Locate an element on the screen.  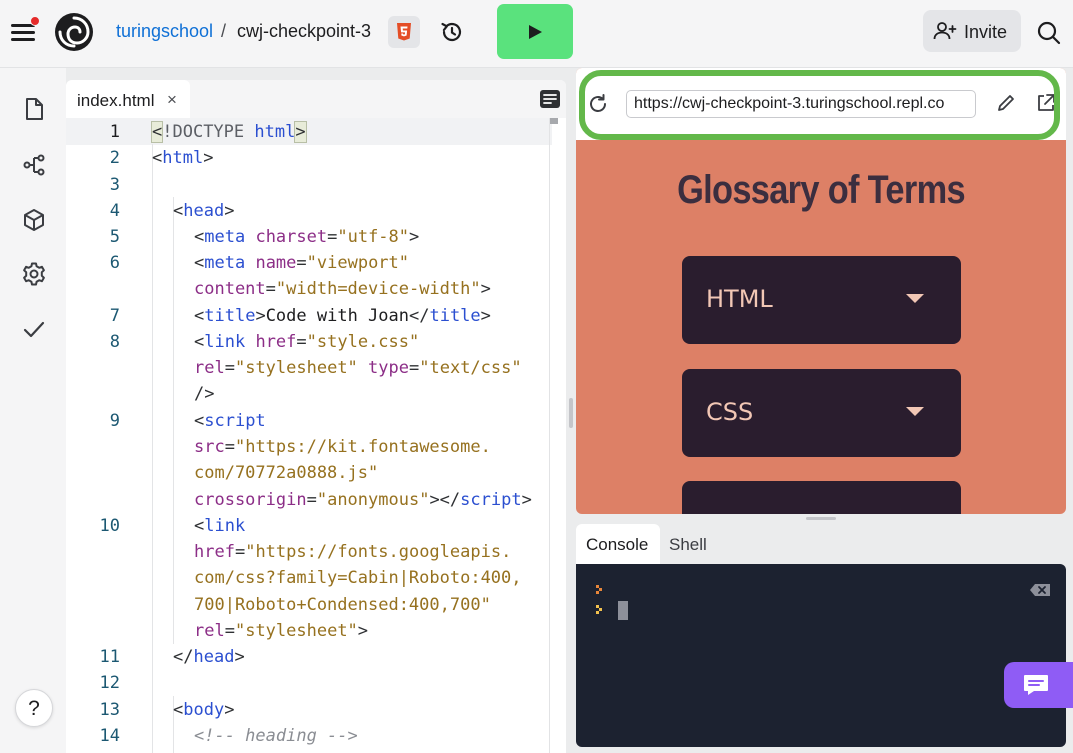
line-number: 8 is located at coordinates (114, 342).